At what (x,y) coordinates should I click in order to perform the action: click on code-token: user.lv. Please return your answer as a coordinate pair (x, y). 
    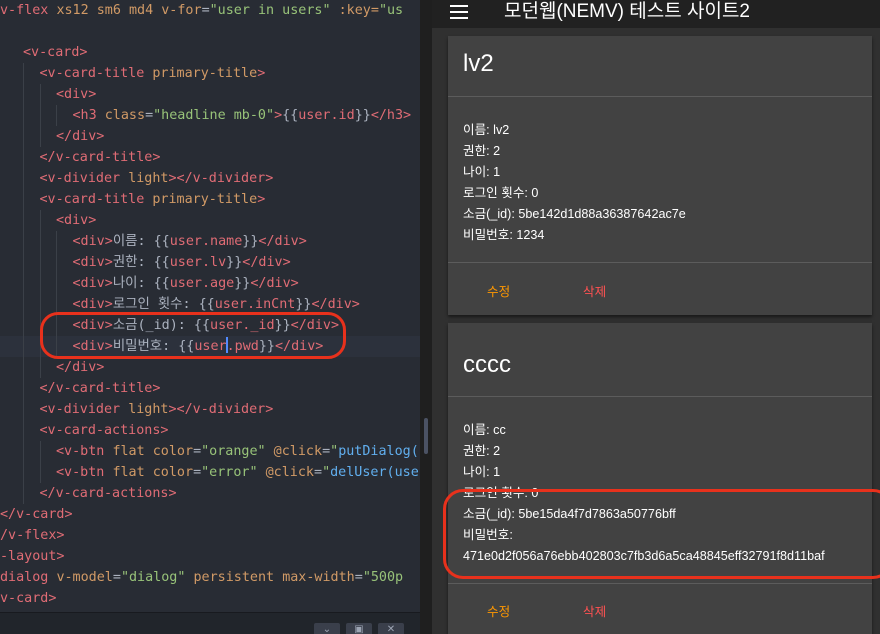
    Looking at the image, I should click on (198, 262).